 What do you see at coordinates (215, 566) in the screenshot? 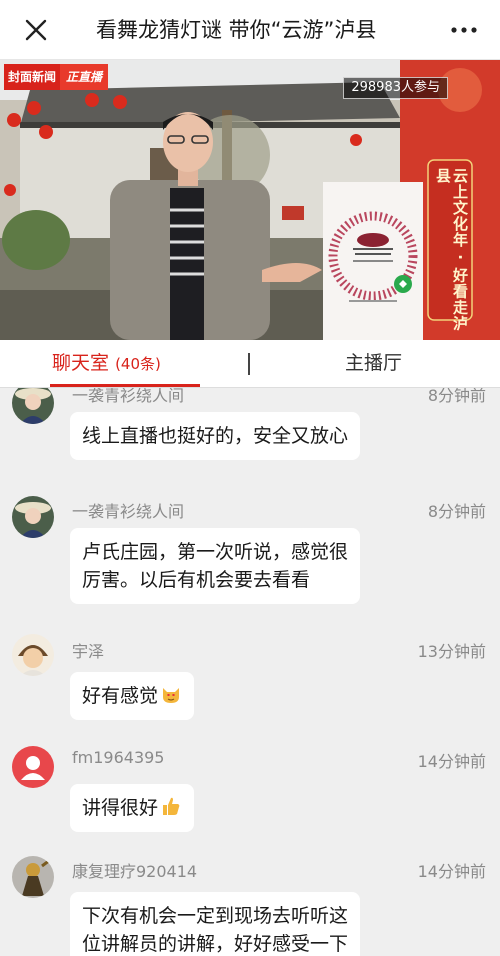
I see `message-bubble: 卢氏庄园，第一次听说，感觉很 厉害。以后有机会要去看看` at bounding box center [215, 566].